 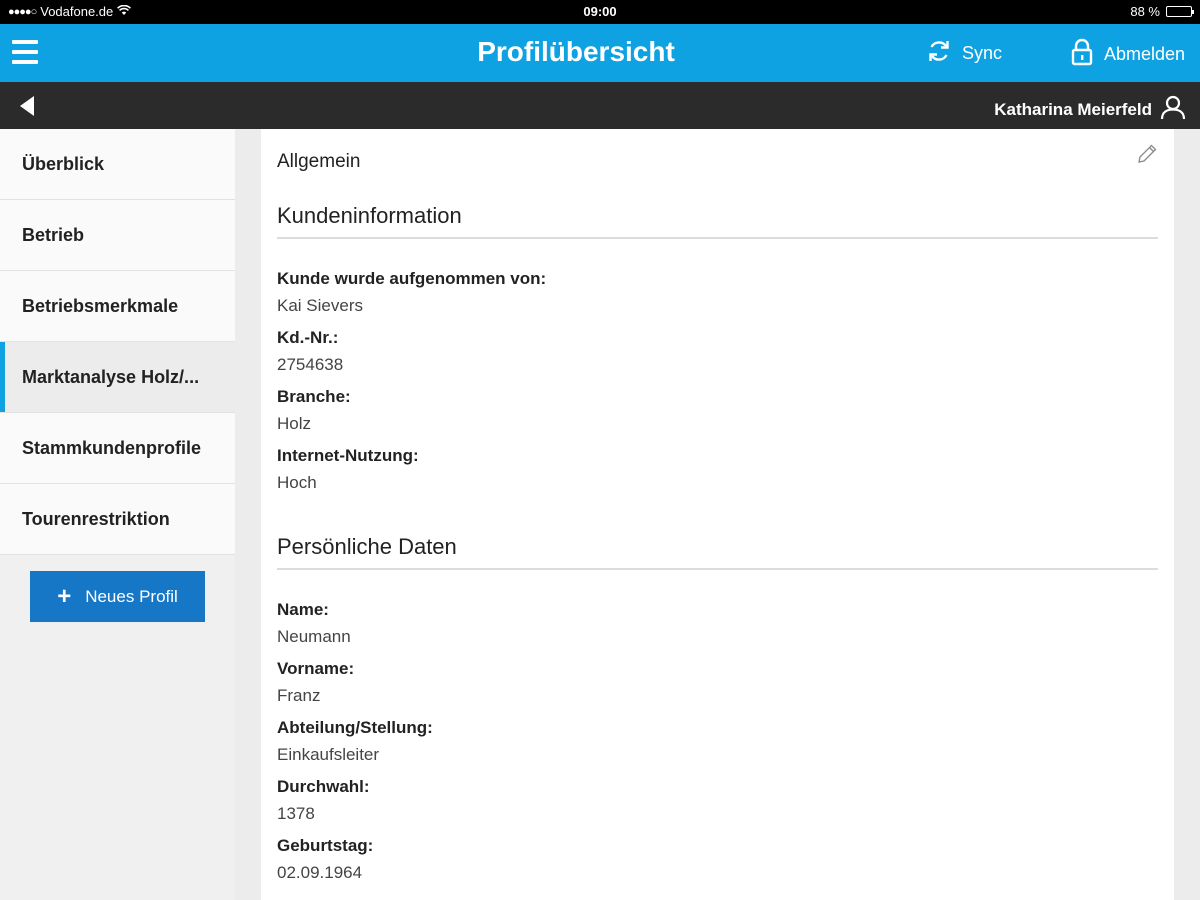 What do you see at coordinates (100, 305) in the screenshot?
I see `sidebar-item-label: Betriebsmerkmale` at bounding box center [100, 305].